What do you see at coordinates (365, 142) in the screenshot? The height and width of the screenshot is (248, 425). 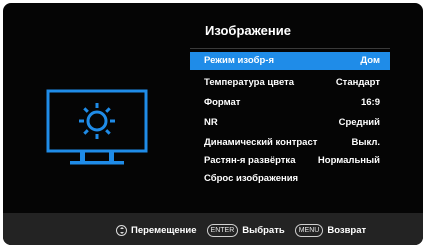 I see `menu-item-value: Выкл.` at bounding box center [365, 142].